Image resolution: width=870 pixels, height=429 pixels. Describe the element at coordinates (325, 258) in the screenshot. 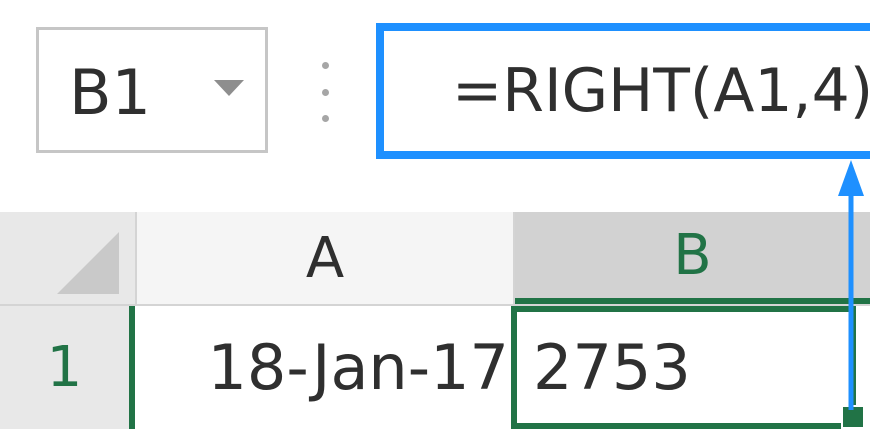

I see `column-header-a: A` at that location.